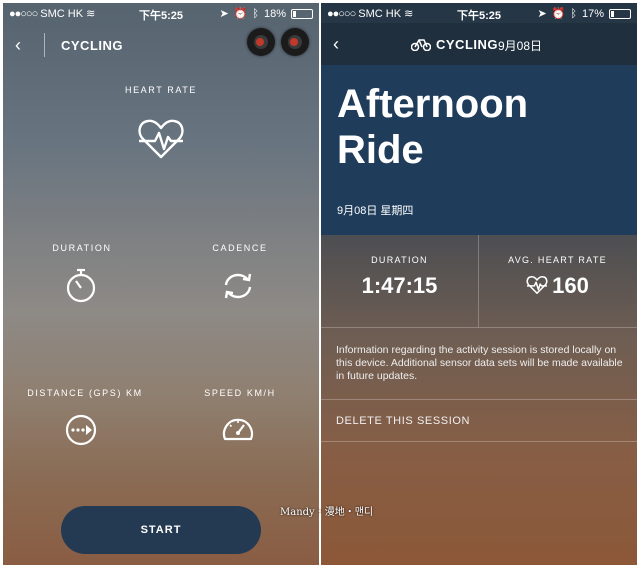  Describe the element at coordinates (238, 429) in the screenshot. I see `speedometer-icon` at that location.